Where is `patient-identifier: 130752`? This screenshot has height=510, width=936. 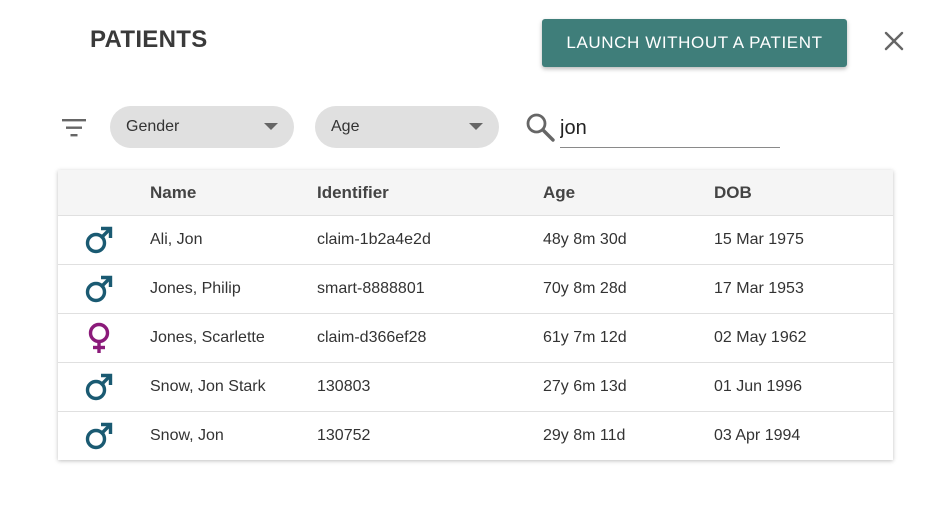 patient-identifier: 130752 is located at coordinates (344, 435).